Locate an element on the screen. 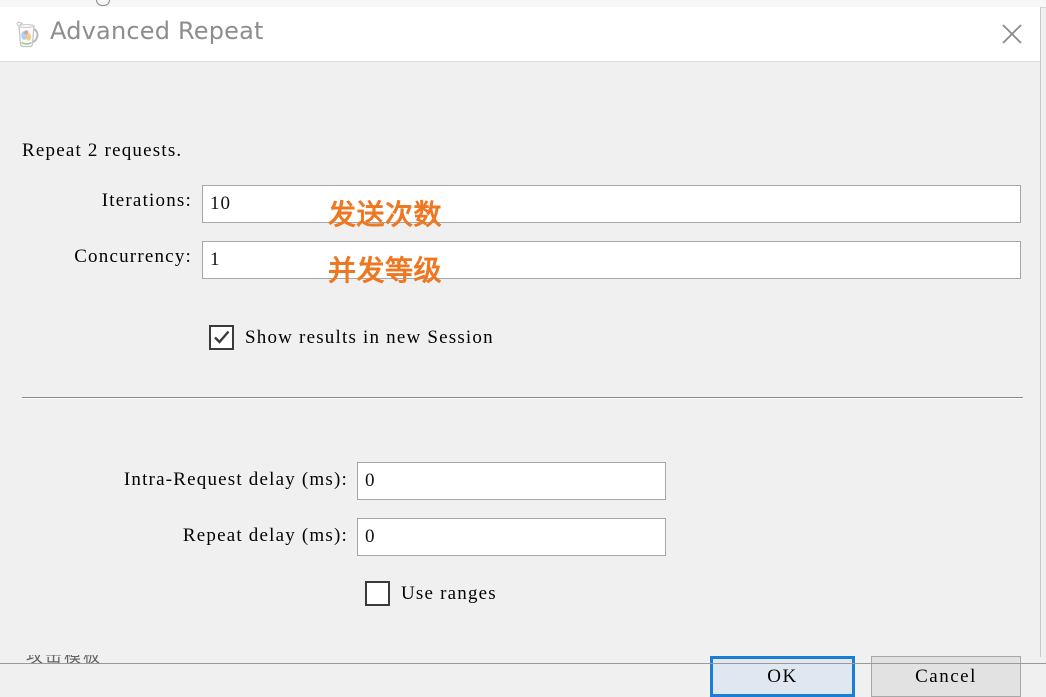 The width and height of the screenshot is (1046, 697). show-results-label: Show results in new Session is located at coordinates (369, 337).